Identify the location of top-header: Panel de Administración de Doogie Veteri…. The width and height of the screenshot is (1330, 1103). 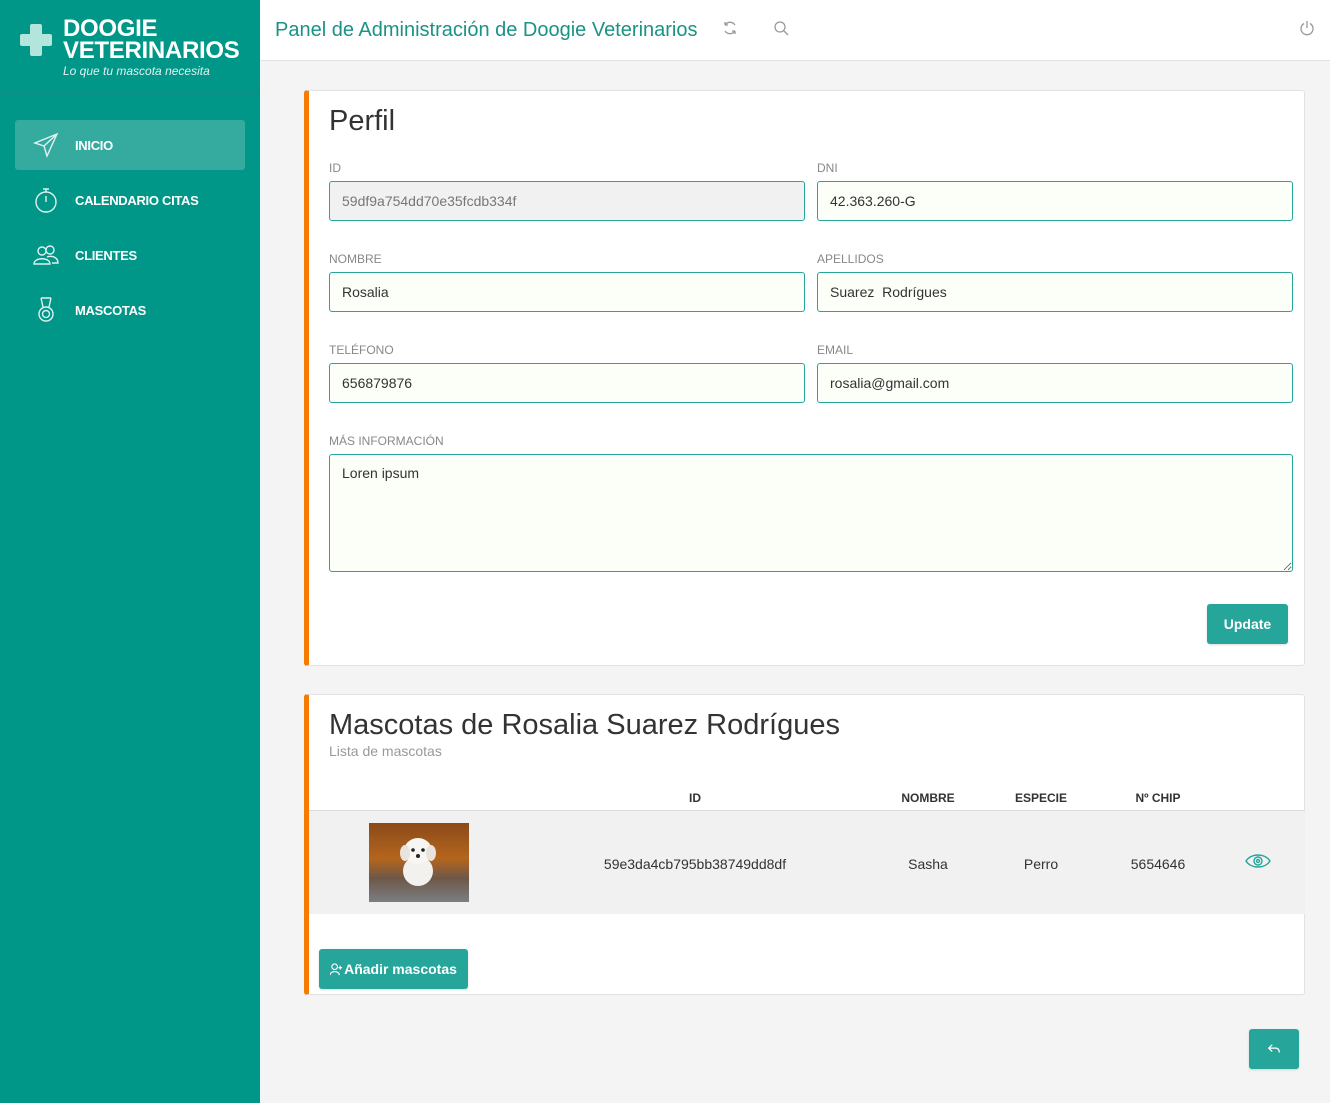
(795, 30).